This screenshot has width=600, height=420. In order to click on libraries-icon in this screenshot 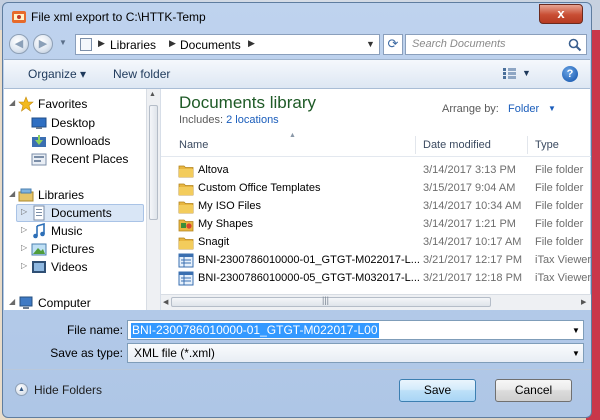, I will do `click(26, 195)`.